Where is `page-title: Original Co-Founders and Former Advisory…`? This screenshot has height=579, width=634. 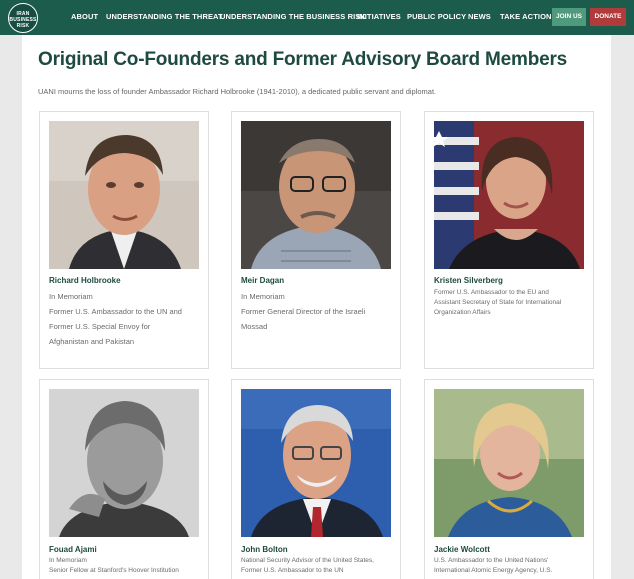
page-title: Original Co-Founders and Former Advisory… is located at coordinates (303, 59).